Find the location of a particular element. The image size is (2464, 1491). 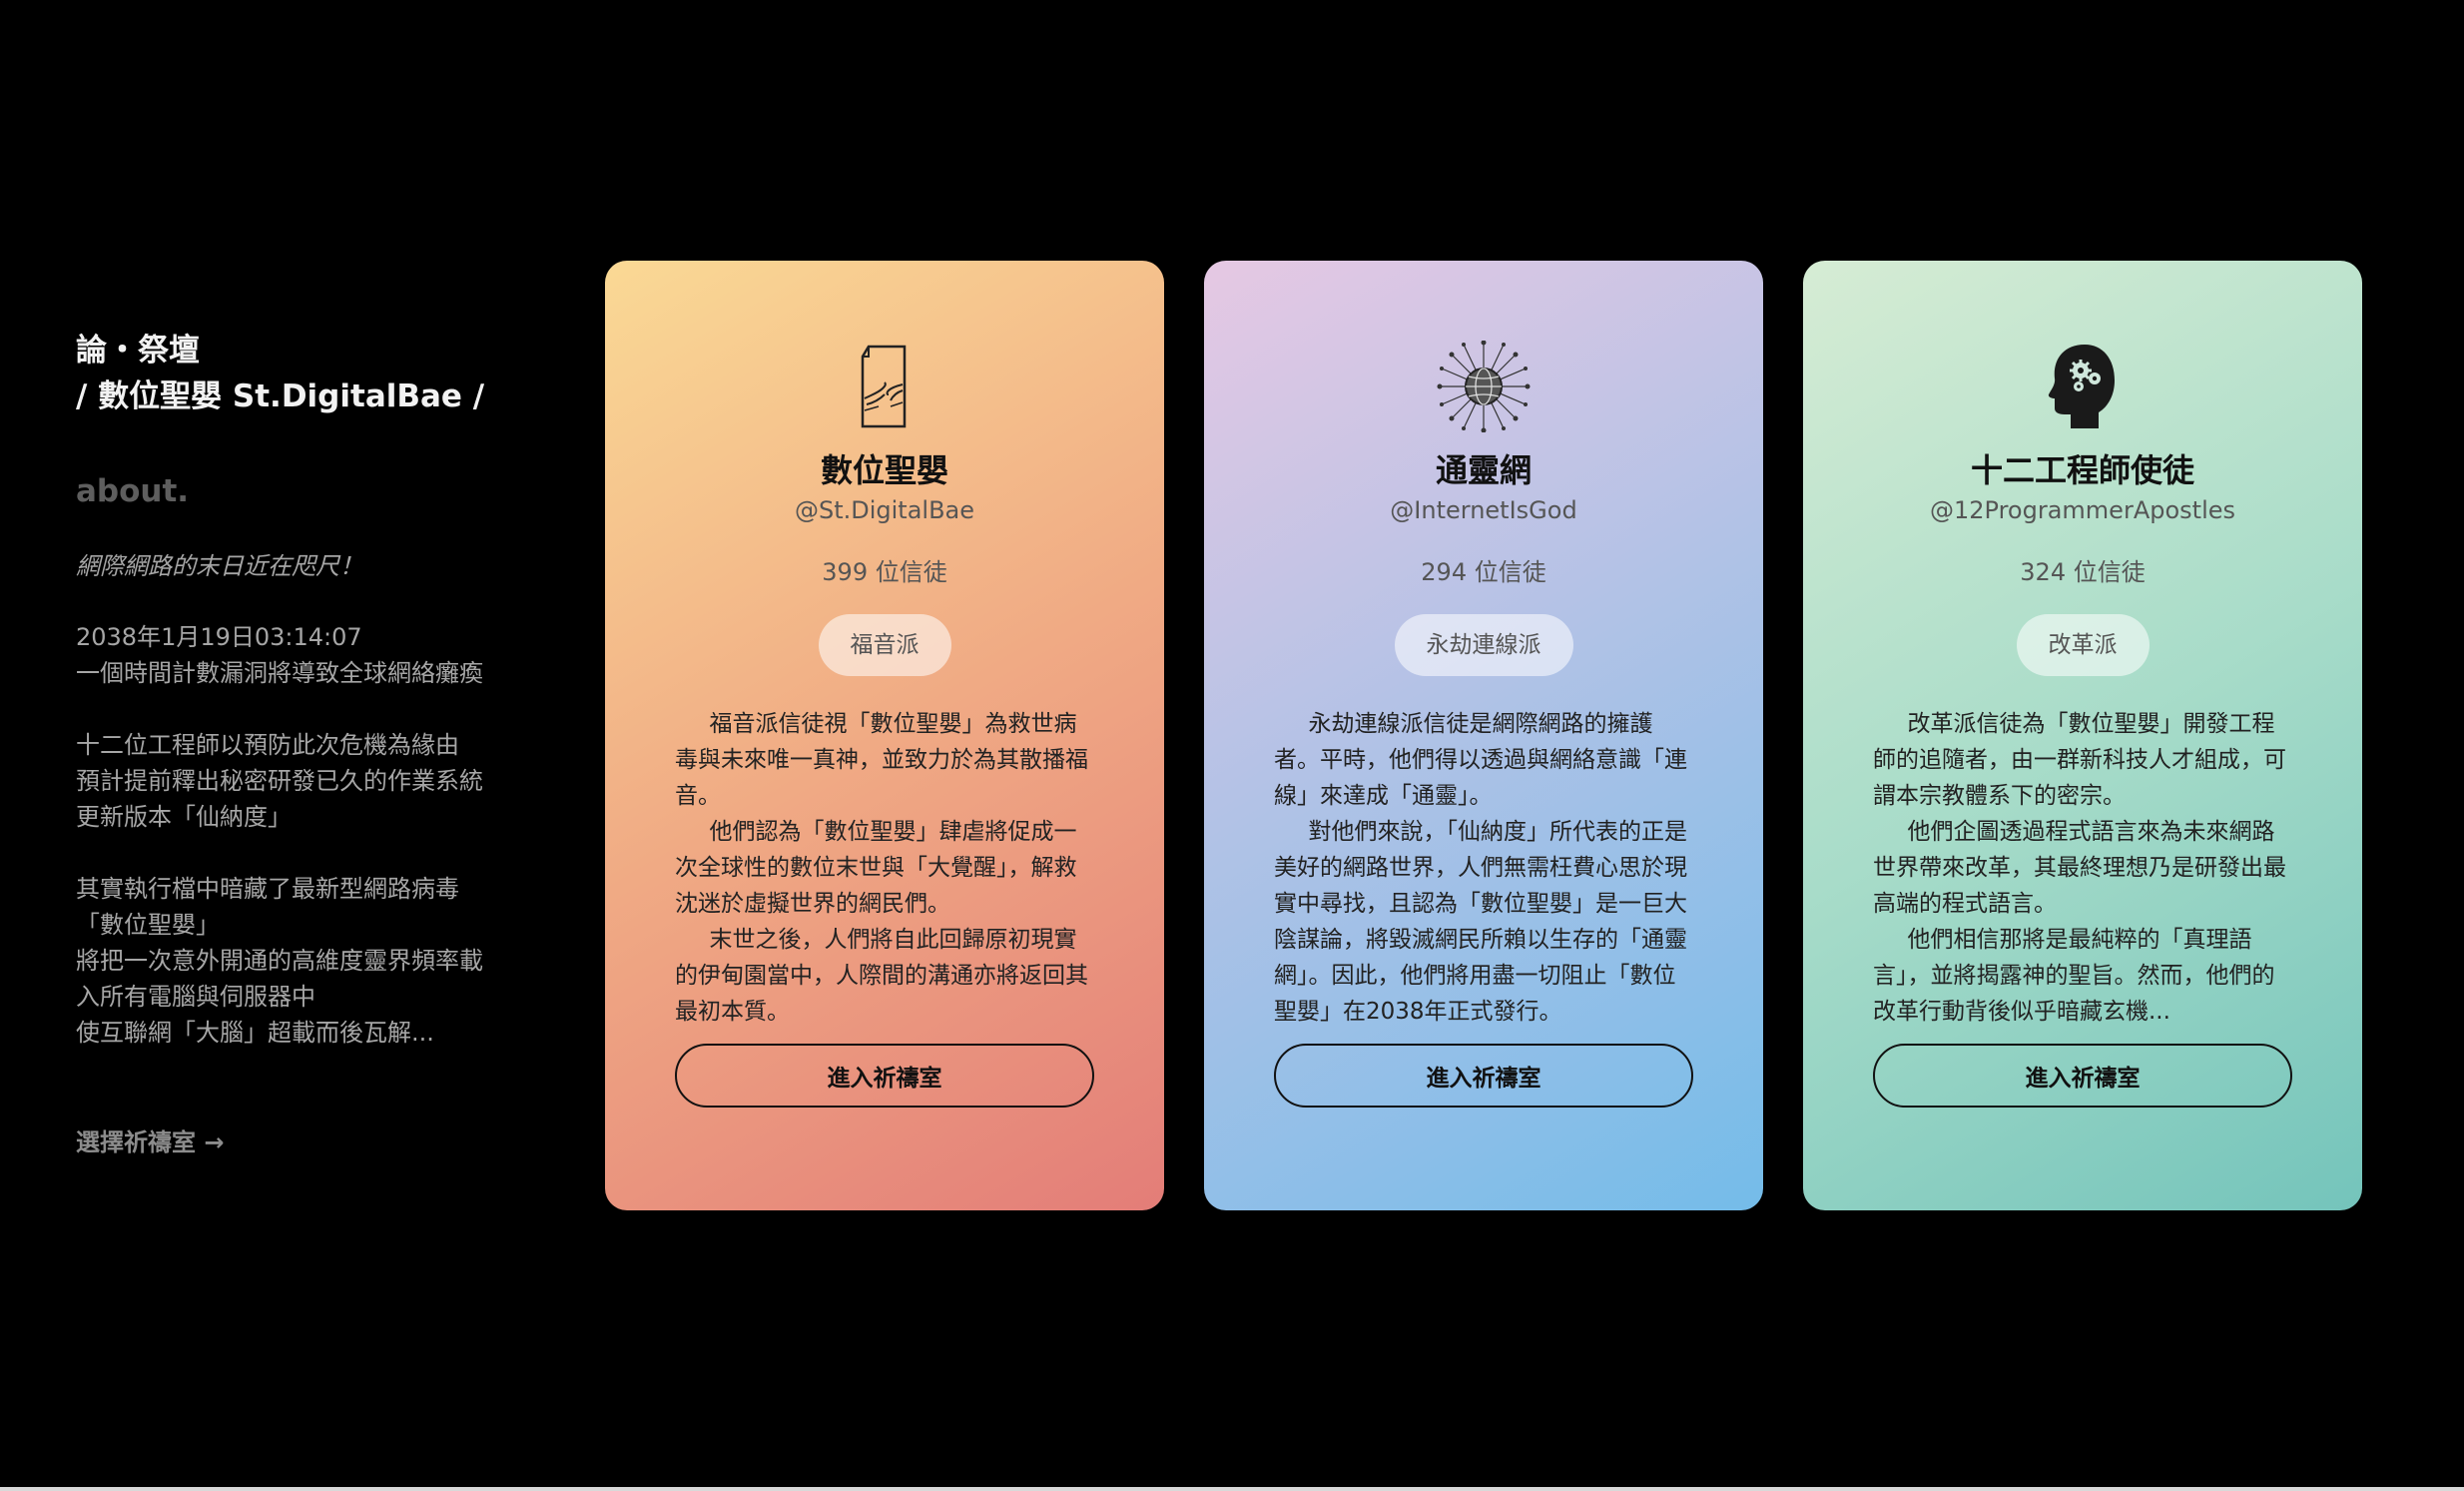

intro-line: 將把一次意外開通的高維度靈界頻率載 is located at coordinates (279, 961).